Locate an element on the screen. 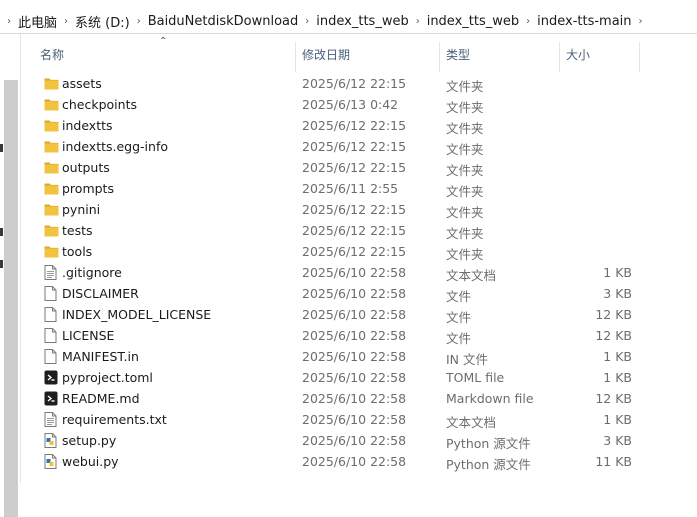 The height and width of the screenshot is (517, 697). file-modified-date: 2025/6/11 2:55 is located at coordinates (350, 188).